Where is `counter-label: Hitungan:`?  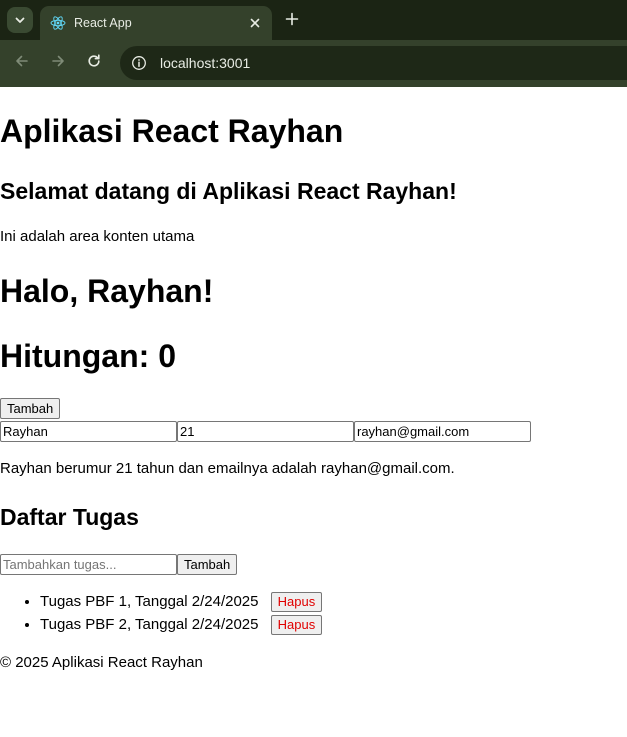 counter-label: Hitungan: is located at coordinates (79, 356).